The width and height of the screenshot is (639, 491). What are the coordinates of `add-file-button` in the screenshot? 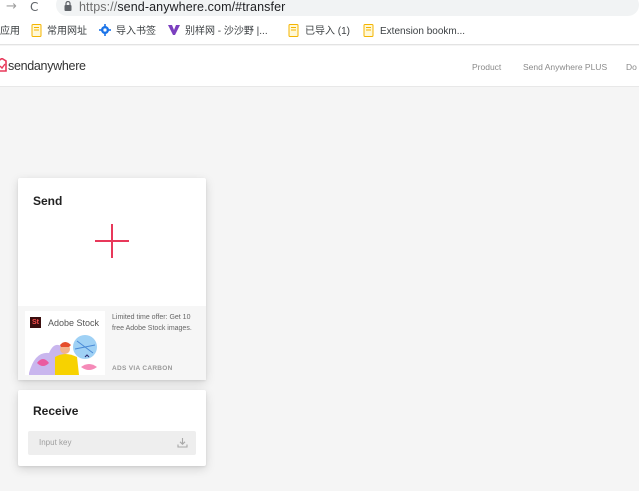 It's located at (112, 241).